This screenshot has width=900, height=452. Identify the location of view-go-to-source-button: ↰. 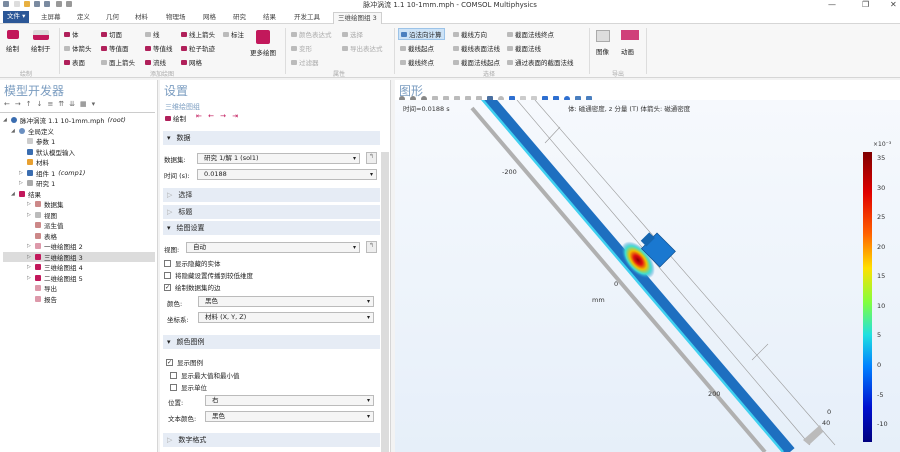
(371, 247).